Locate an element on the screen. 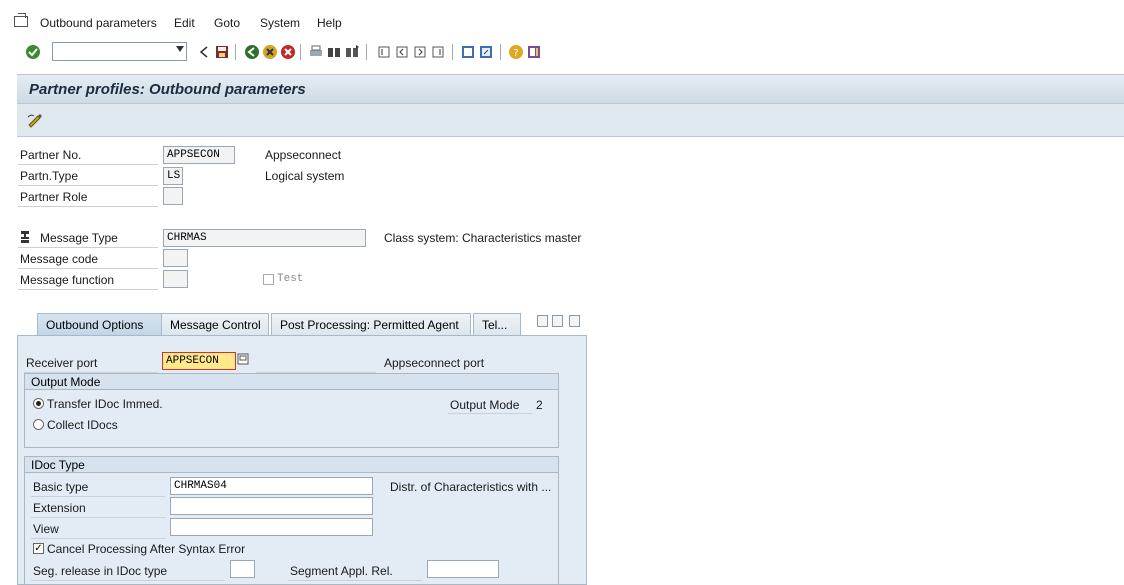 The height and width of the screenshot is (585, 1124). test-label: Test is located at coordinates (290, 279).